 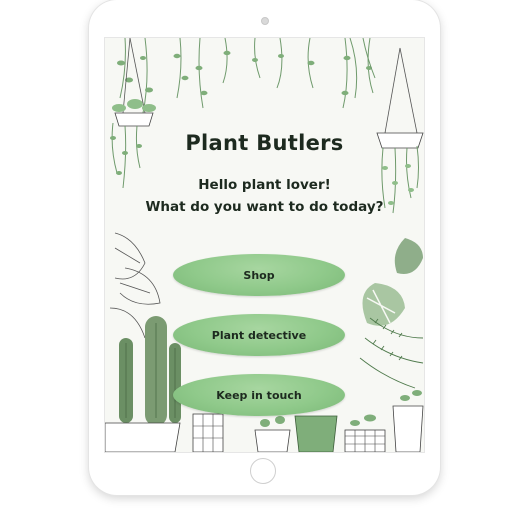 I want to click on greeting-line-2: What do you want to do today?, so click(x=264, y=207).